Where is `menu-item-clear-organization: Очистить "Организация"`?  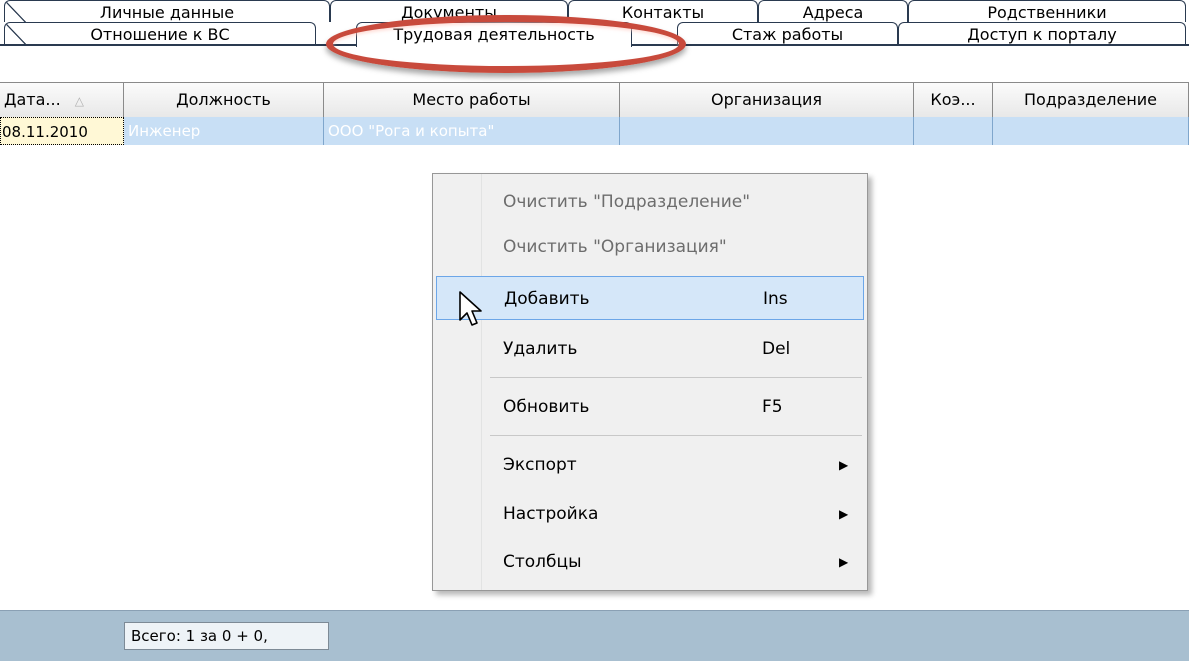 menu-item-clear-organization: Очистить "Организация" is located at coordinates (650, 247).